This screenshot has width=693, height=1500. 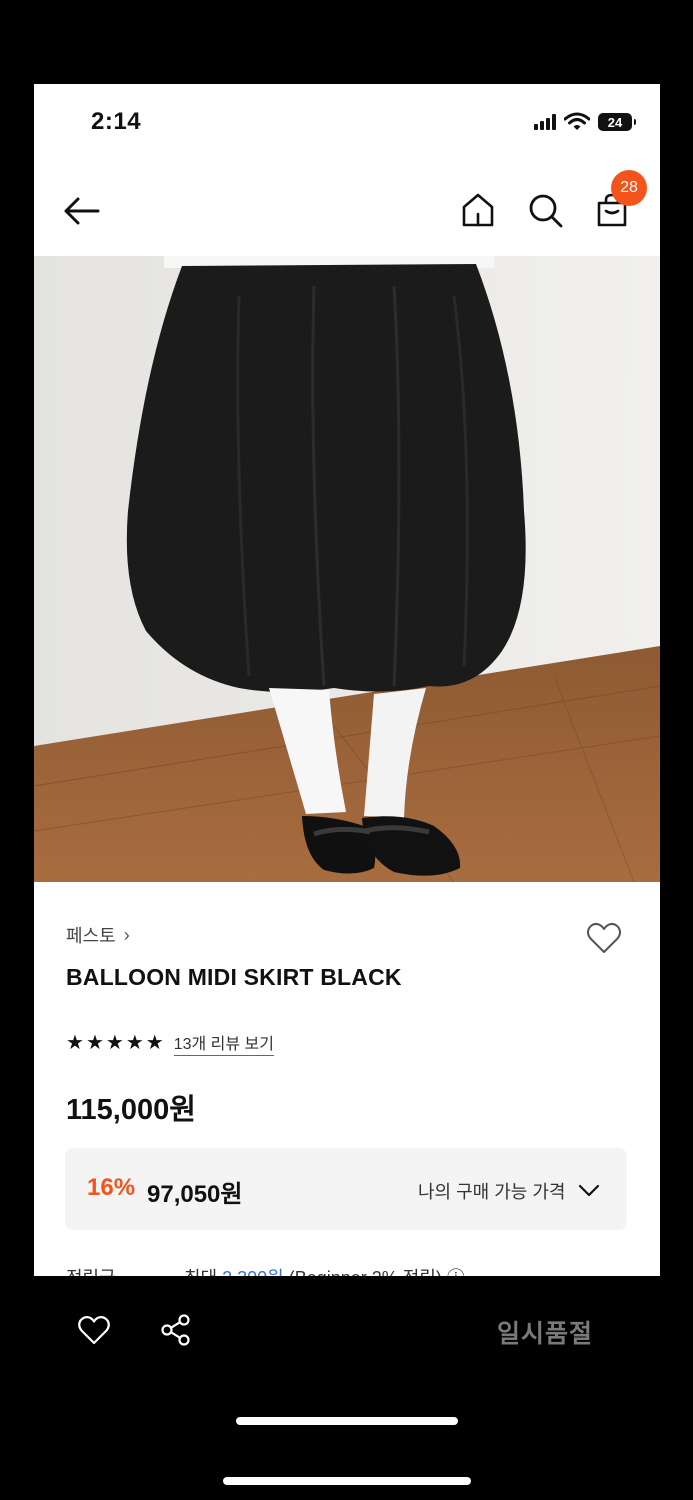 What do you see at coordinates (176, 1330) in the screenshot?
I see `share-icon` at bounding box center [176, 1330].